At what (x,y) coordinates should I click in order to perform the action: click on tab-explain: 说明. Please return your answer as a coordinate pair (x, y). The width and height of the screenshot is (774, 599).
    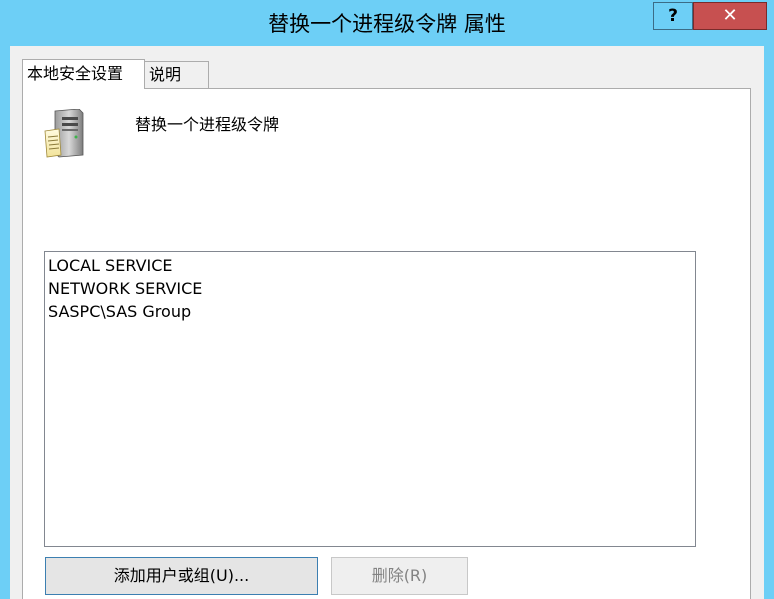
    Looking at the image, I should click on (176, 74).